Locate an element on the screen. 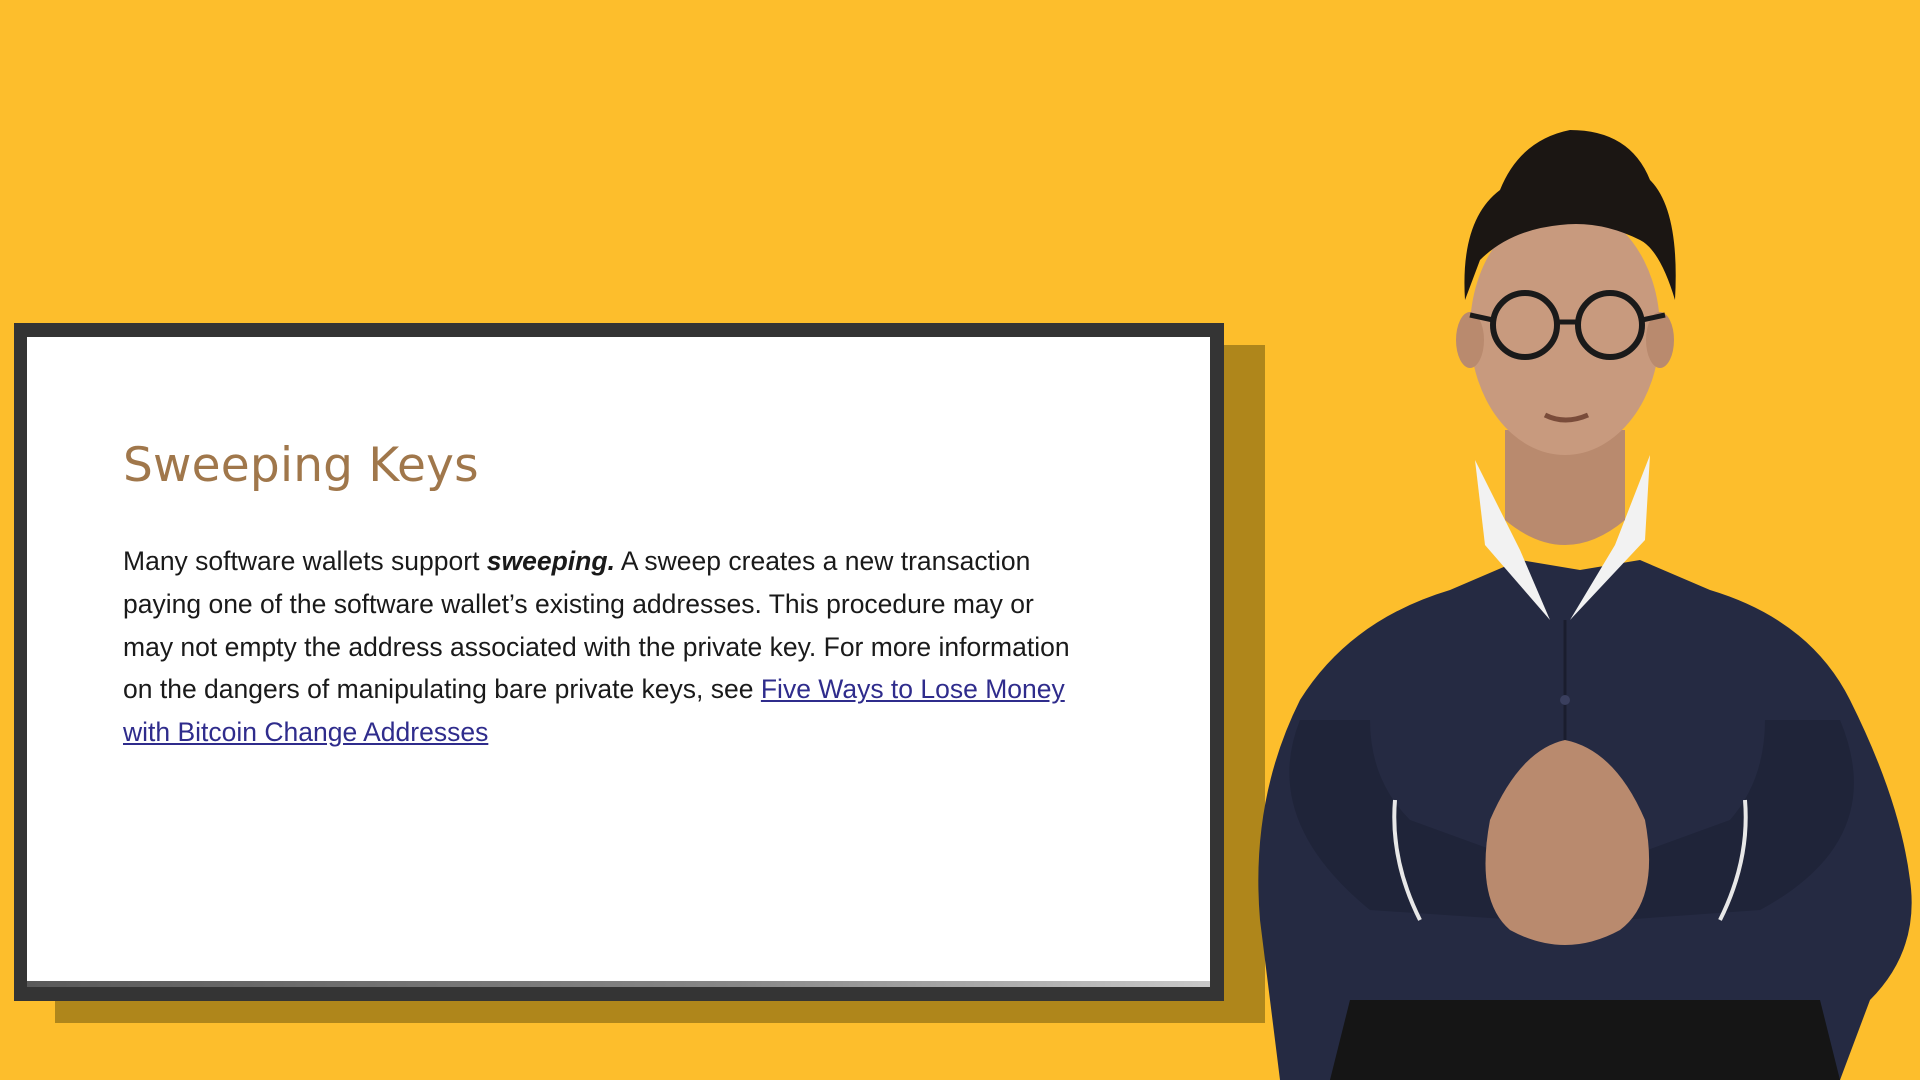 This screenshot has height=1080, width=1920. body-emphasis-word: sweeping is located at coordinates (547, 561).